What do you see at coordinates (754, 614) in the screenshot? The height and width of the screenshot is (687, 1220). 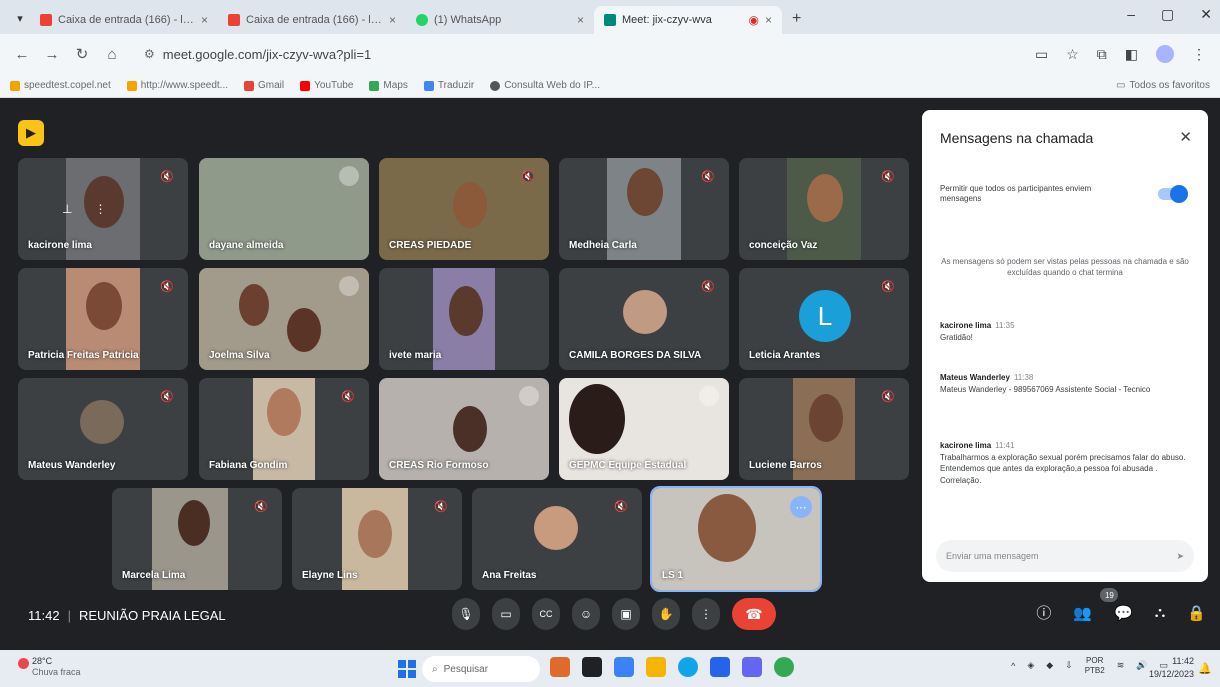 I see `hangup-button: ☎` at bounding box center [754, 614].